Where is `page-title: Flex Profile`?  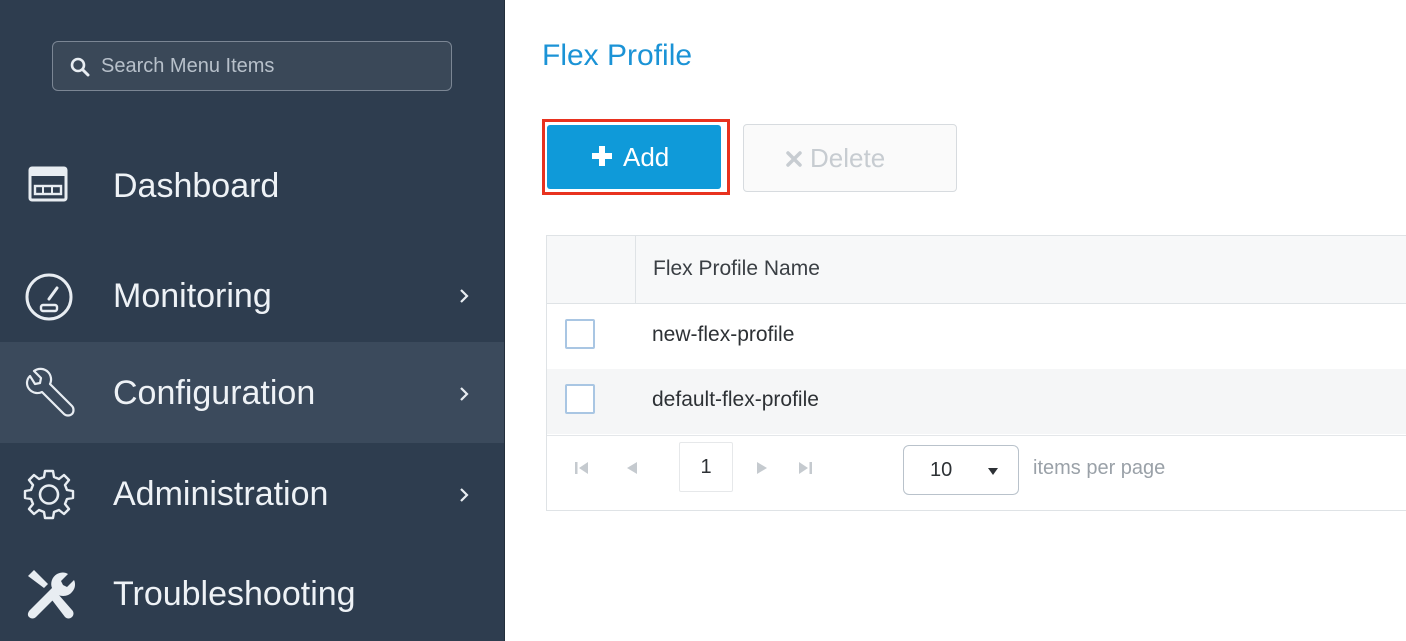 page-title: Flex Profile is located at coordinates (617, 55).